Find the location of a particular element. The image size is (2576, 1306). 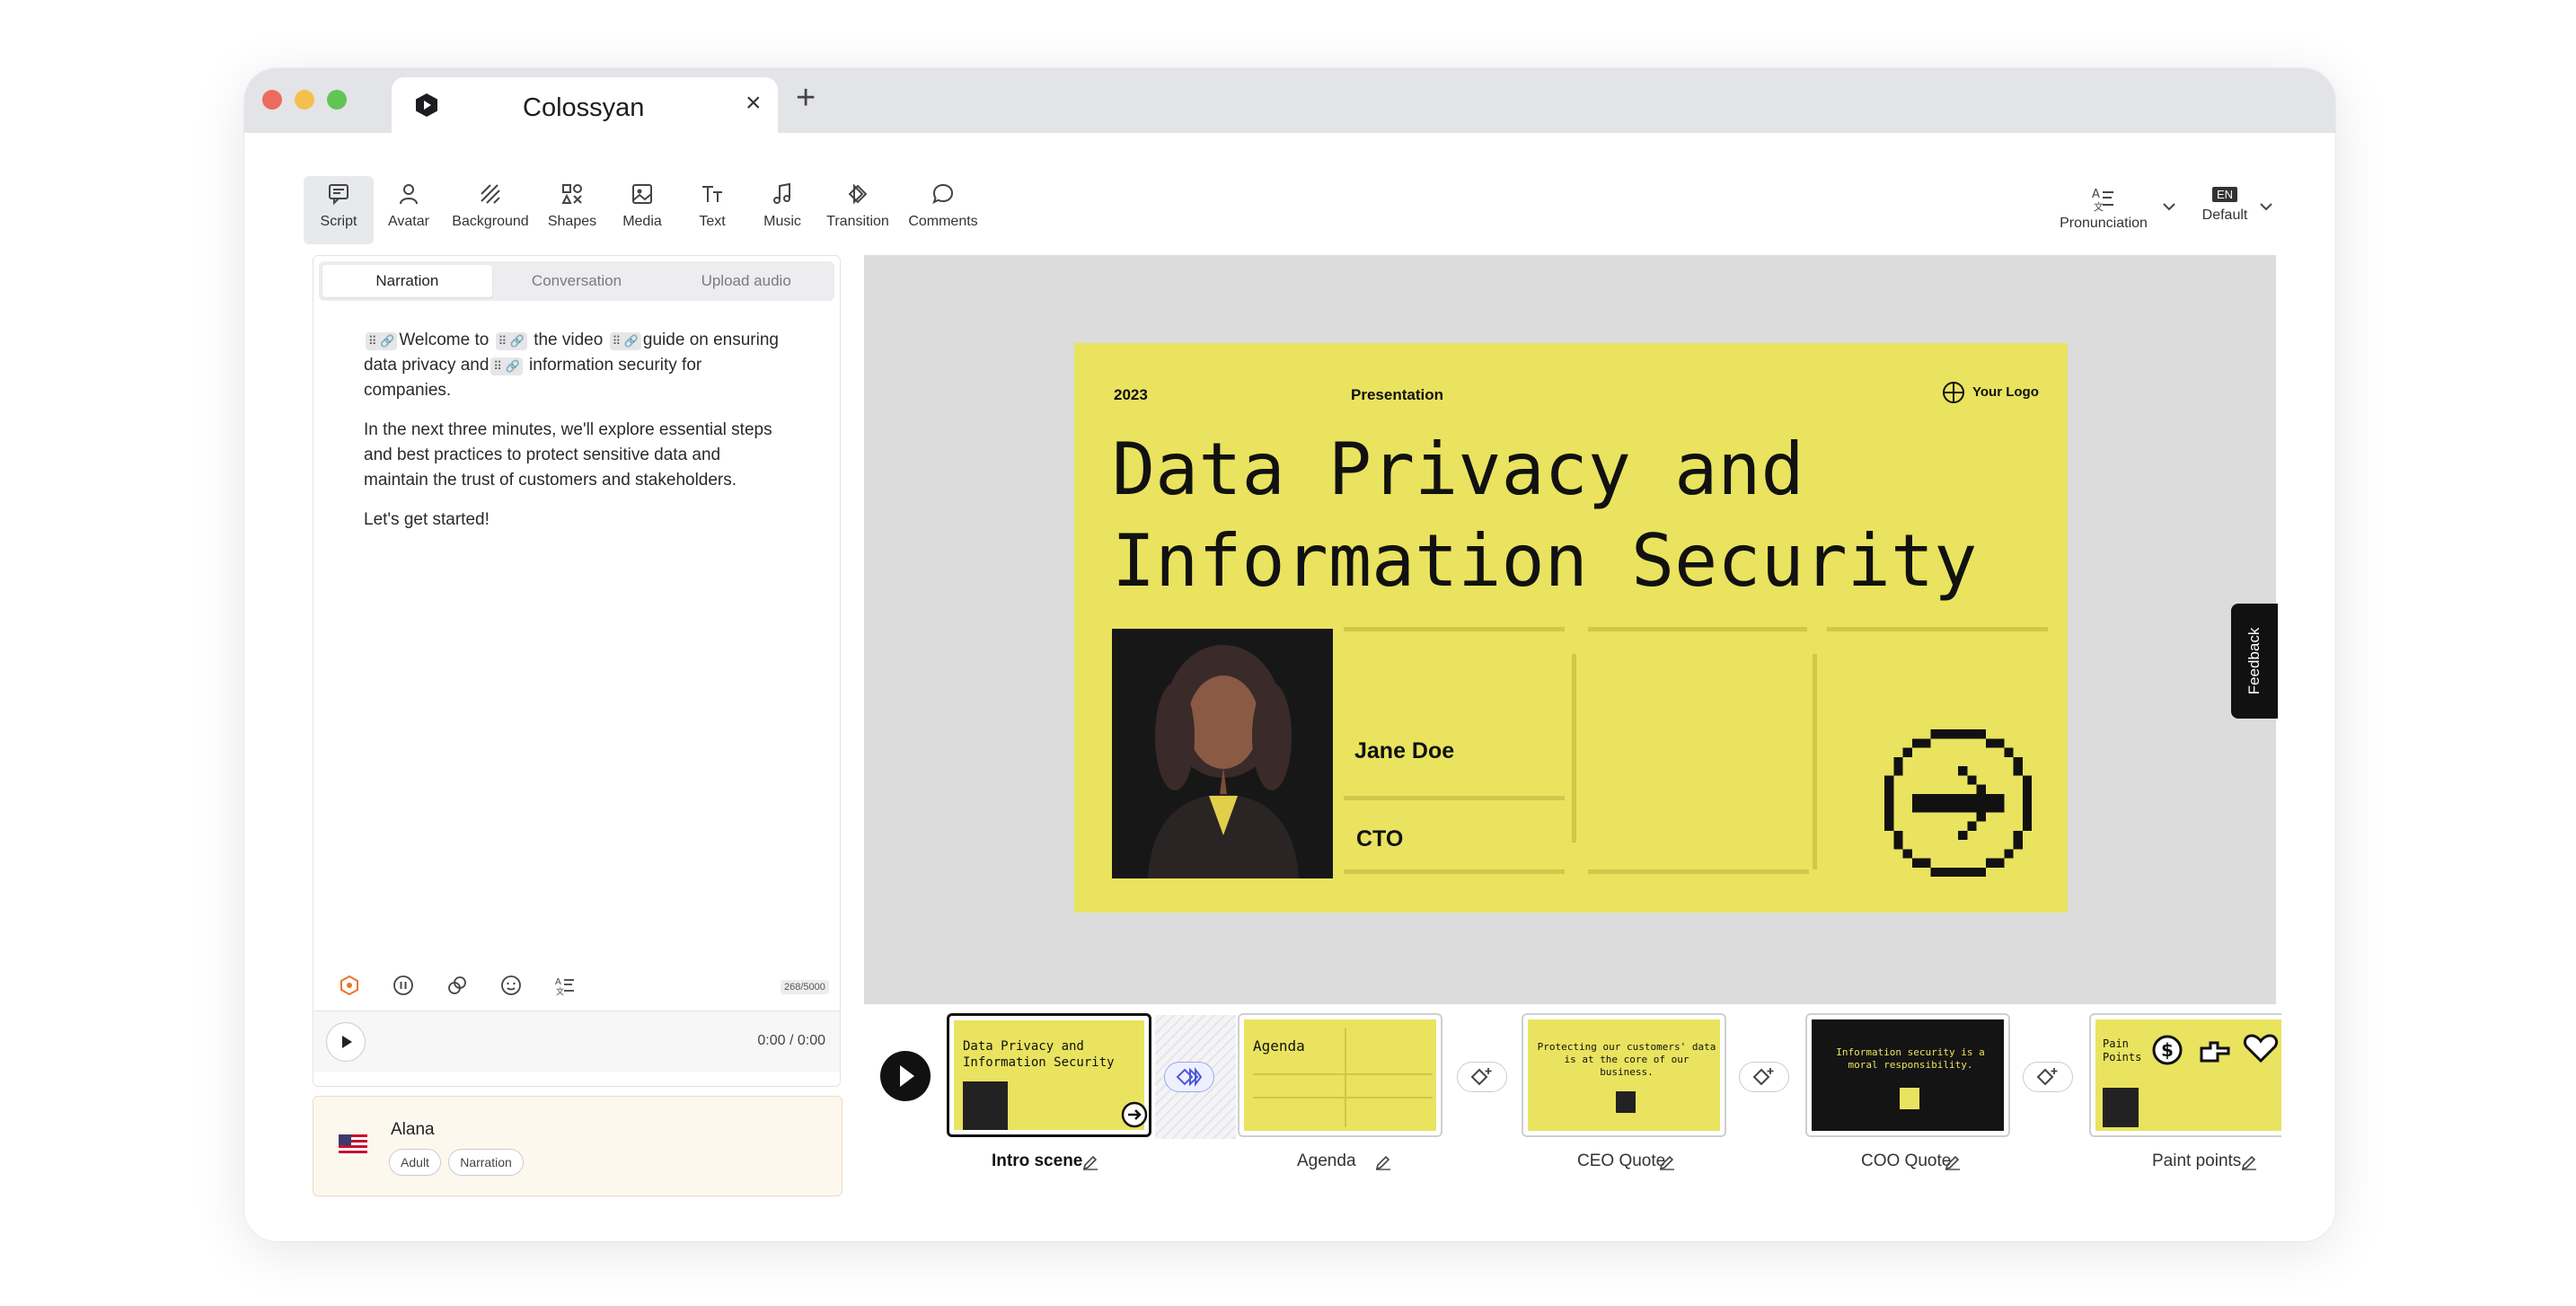

svg-text: 文 is located at coordinates (2099, 206).